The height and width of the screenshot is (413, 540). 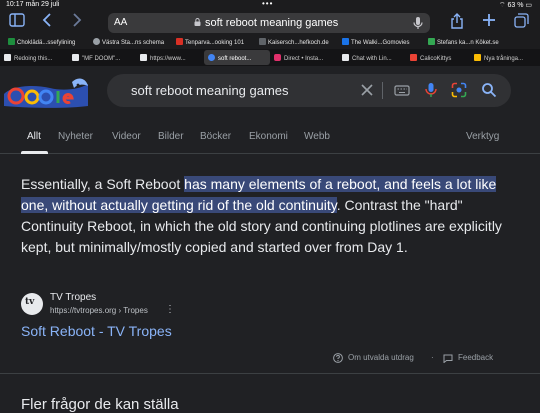 What do you see at coordinates (126, 136) in the screenshot?
I see `tab-videos: Videor` at bounding box center [126, 136].